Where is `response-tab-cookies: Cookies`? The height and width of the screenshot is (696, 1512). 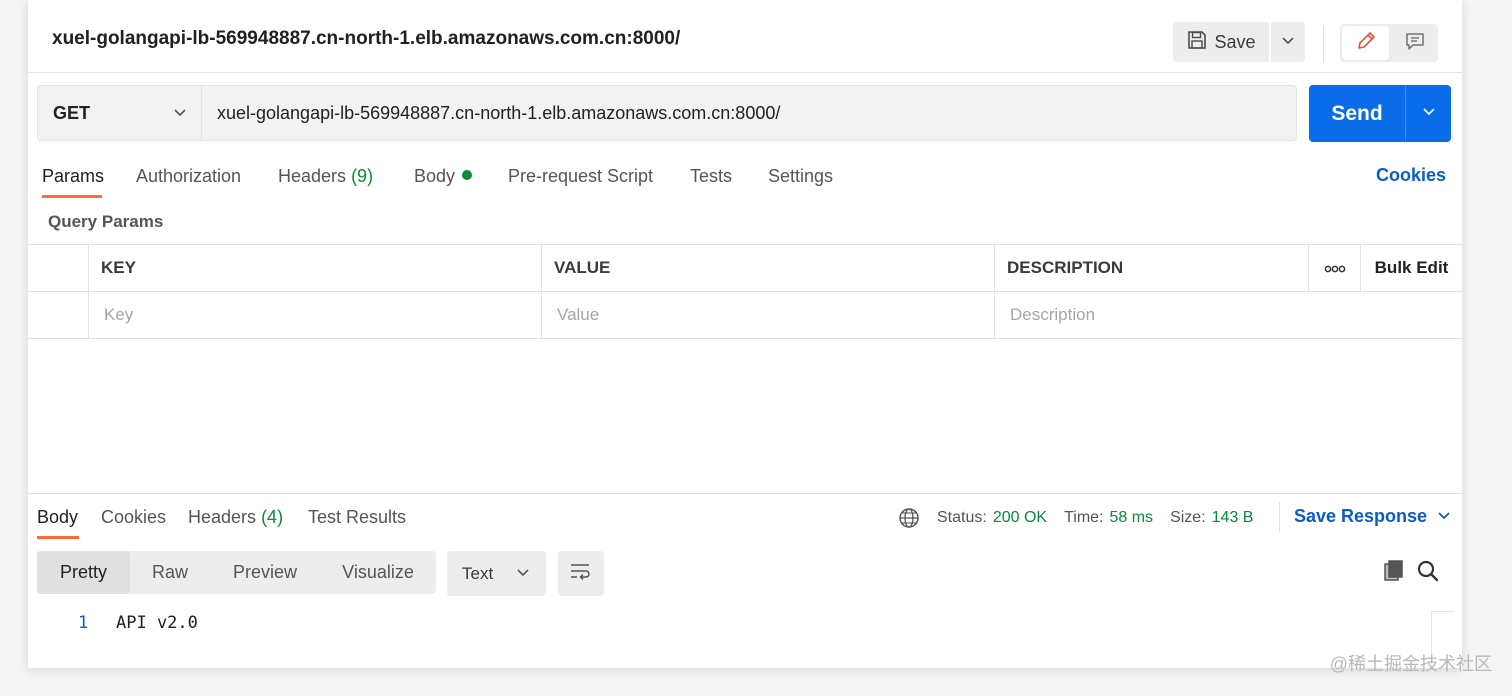 response-tab-cookies: Cookies is located at coordinates (133, 517).